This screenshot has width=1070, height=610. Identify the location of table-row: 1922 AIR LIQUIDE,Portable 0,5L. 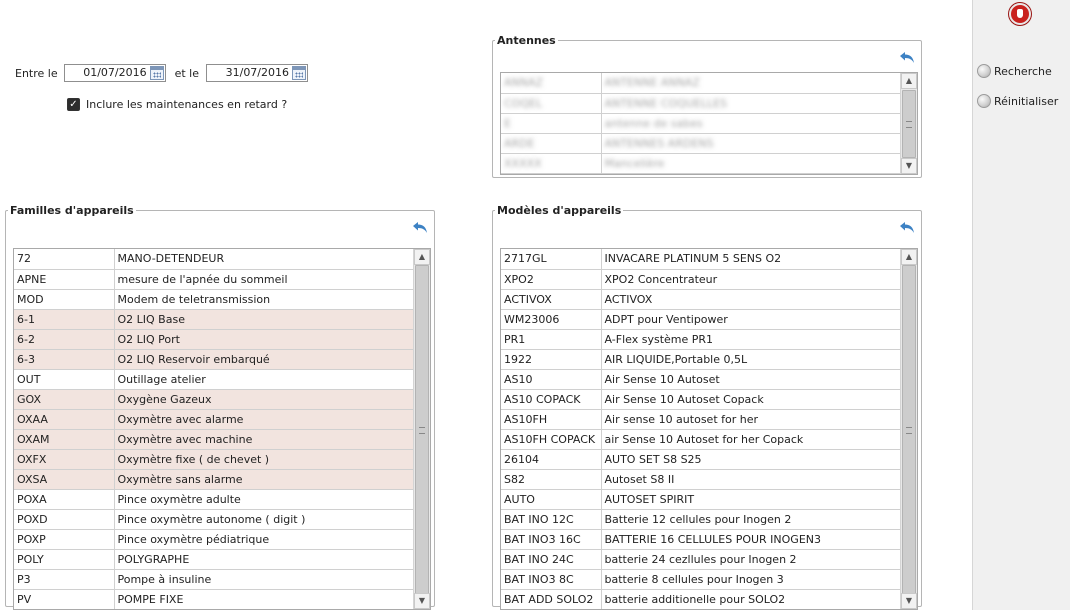
(709, 359).